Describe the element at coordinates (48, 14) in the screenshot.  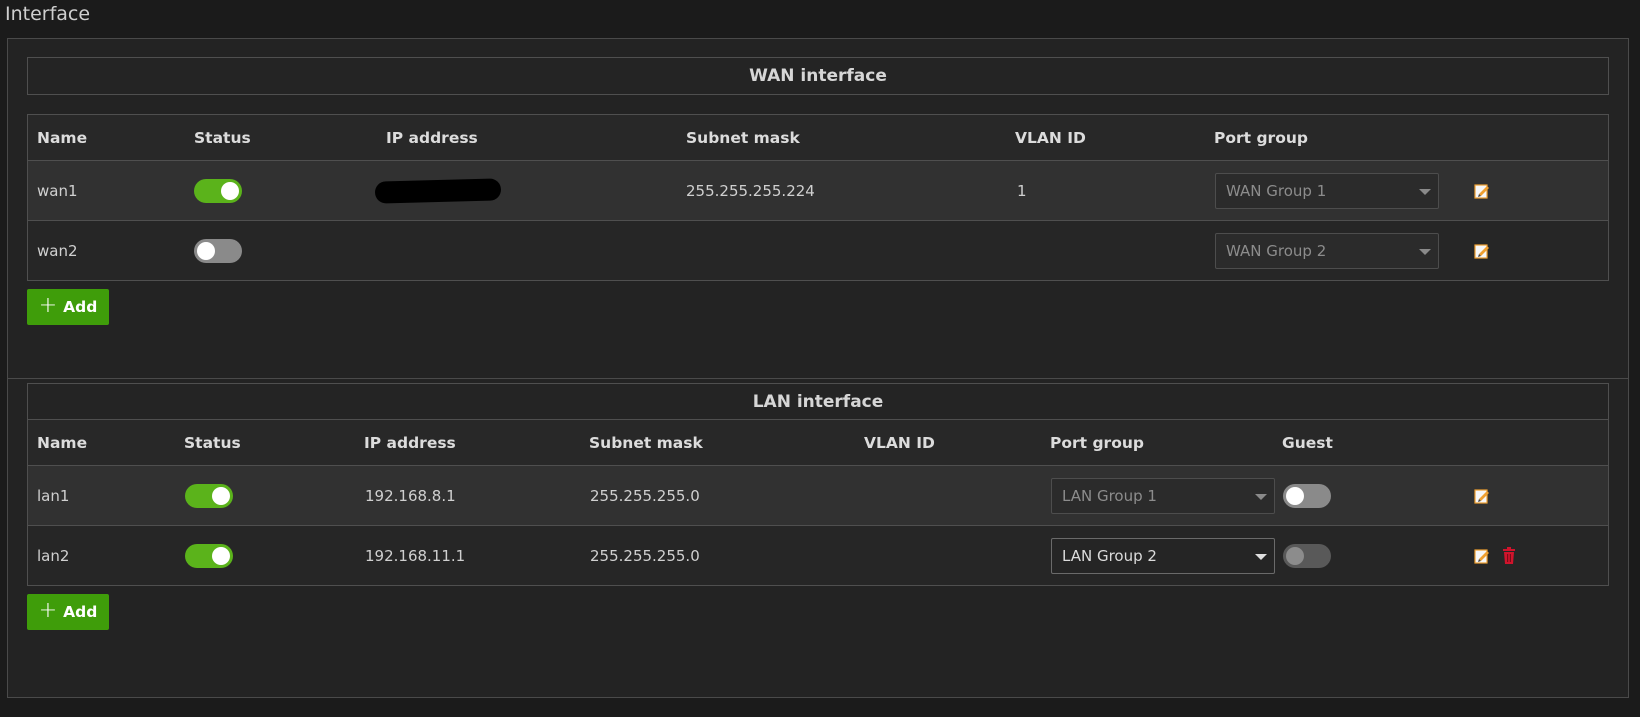
I see `page-title: Interface` at that location.